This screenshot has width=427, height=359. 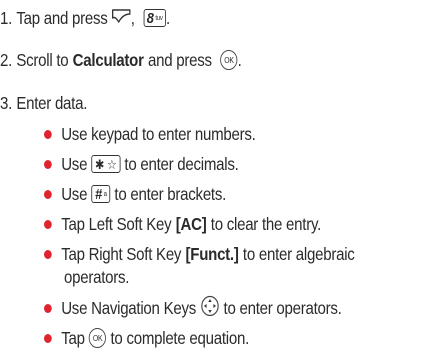 What do you see at coordinates (74, 163) in the screenshot?
I see `bullet-2-text-pre: Use` at bounding box center [74, 163].